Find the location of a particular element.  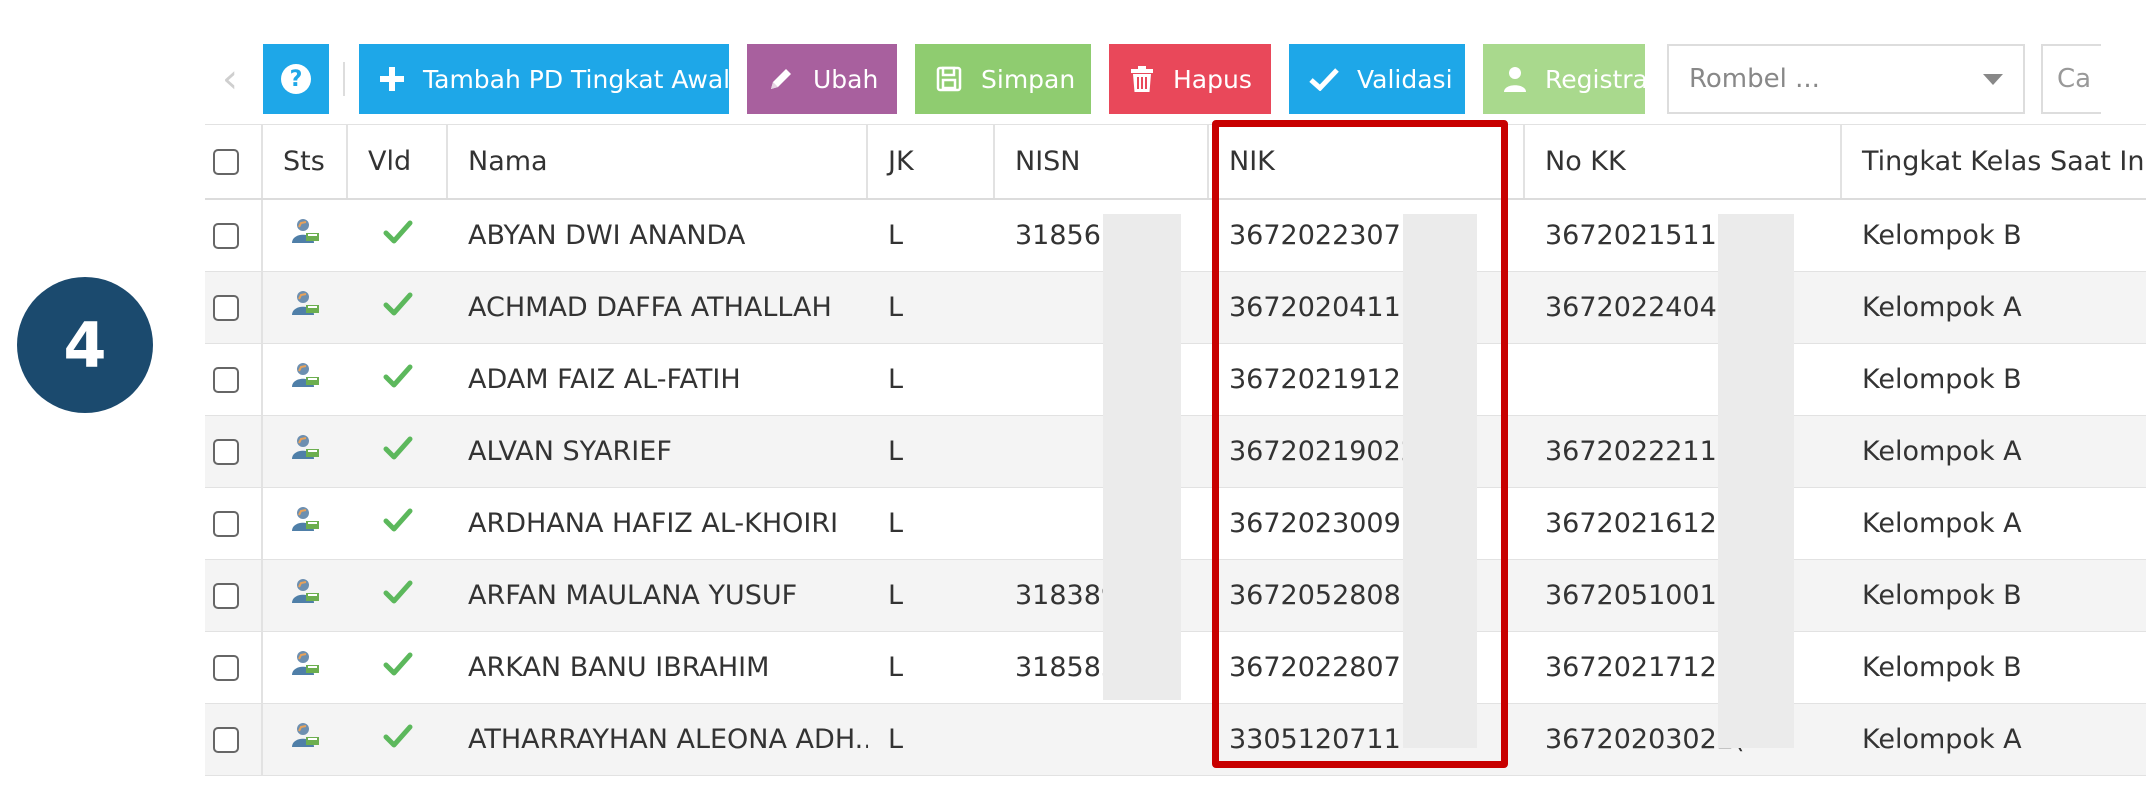

search-placeholder: Ca is located at coordinates (2074, 79).